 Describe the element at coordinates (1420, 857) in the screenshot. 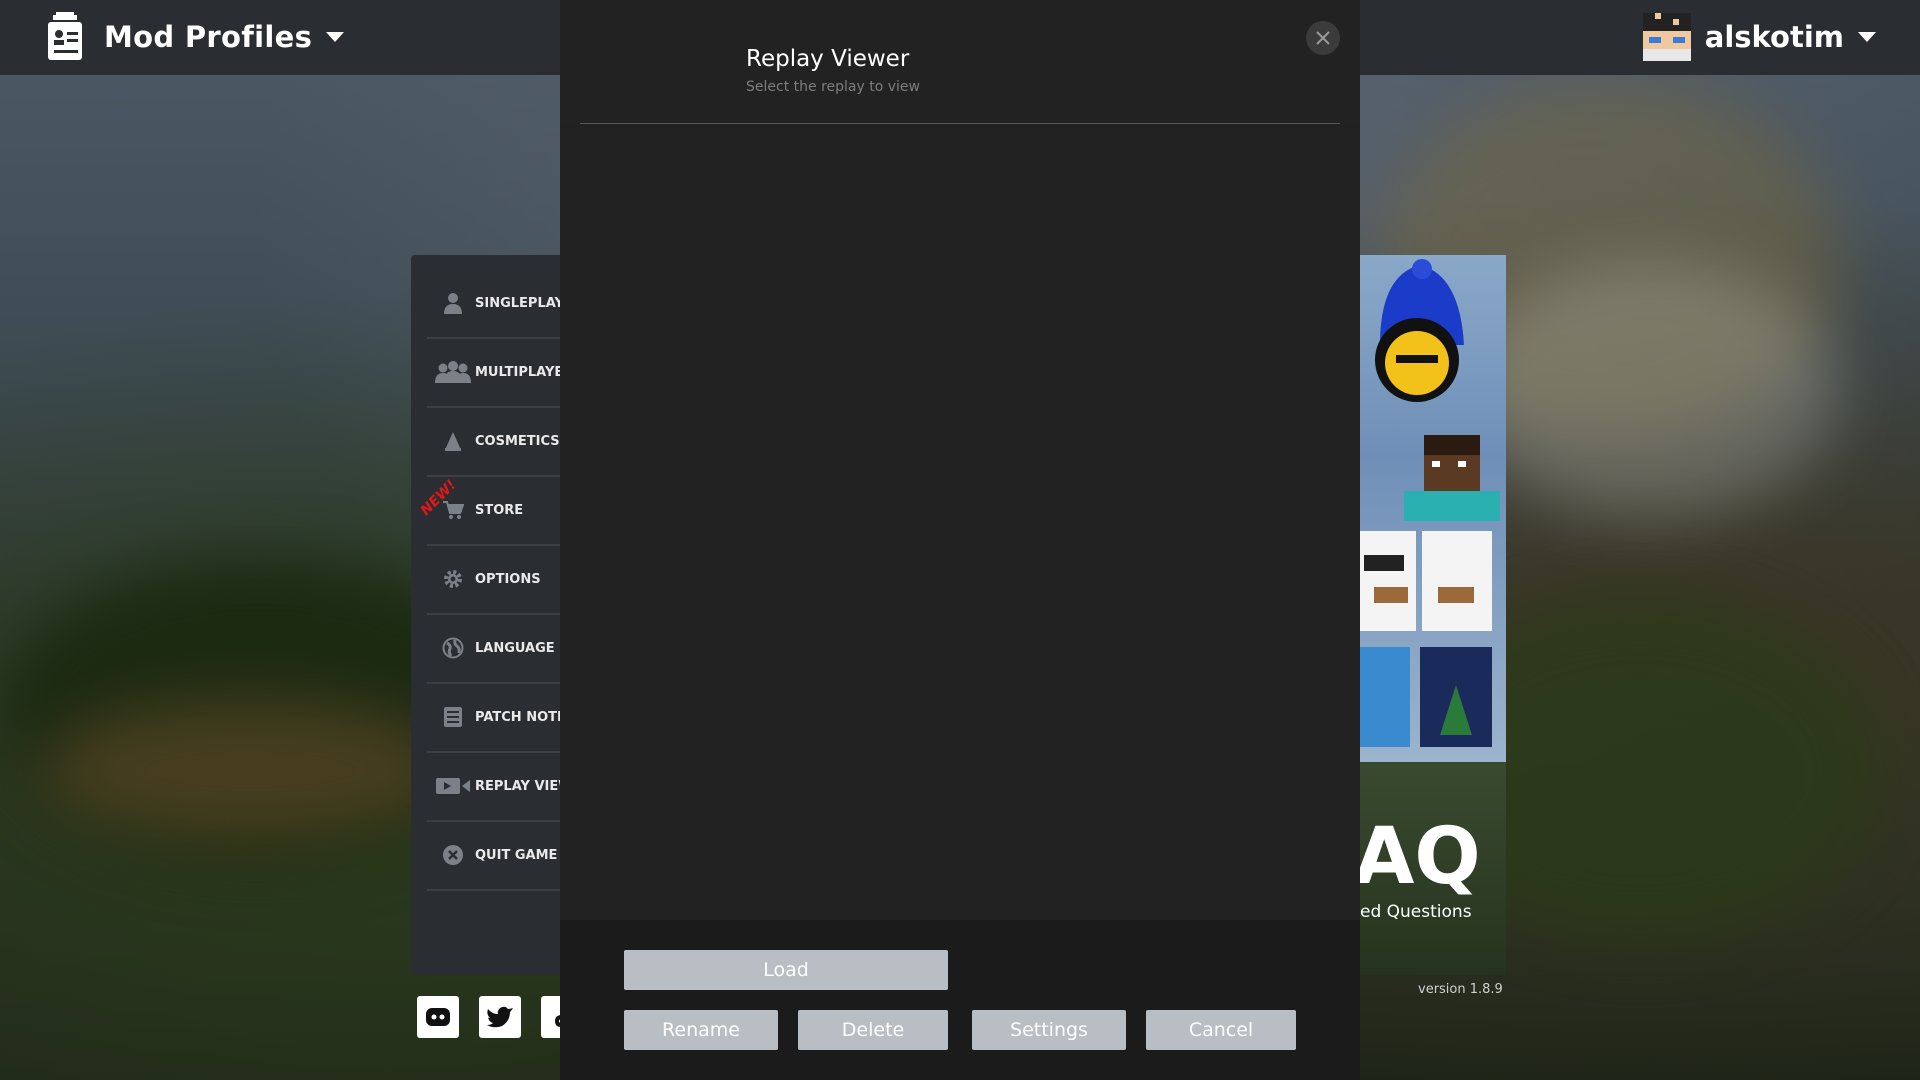

I see `faq-heading: AQ` at that location.